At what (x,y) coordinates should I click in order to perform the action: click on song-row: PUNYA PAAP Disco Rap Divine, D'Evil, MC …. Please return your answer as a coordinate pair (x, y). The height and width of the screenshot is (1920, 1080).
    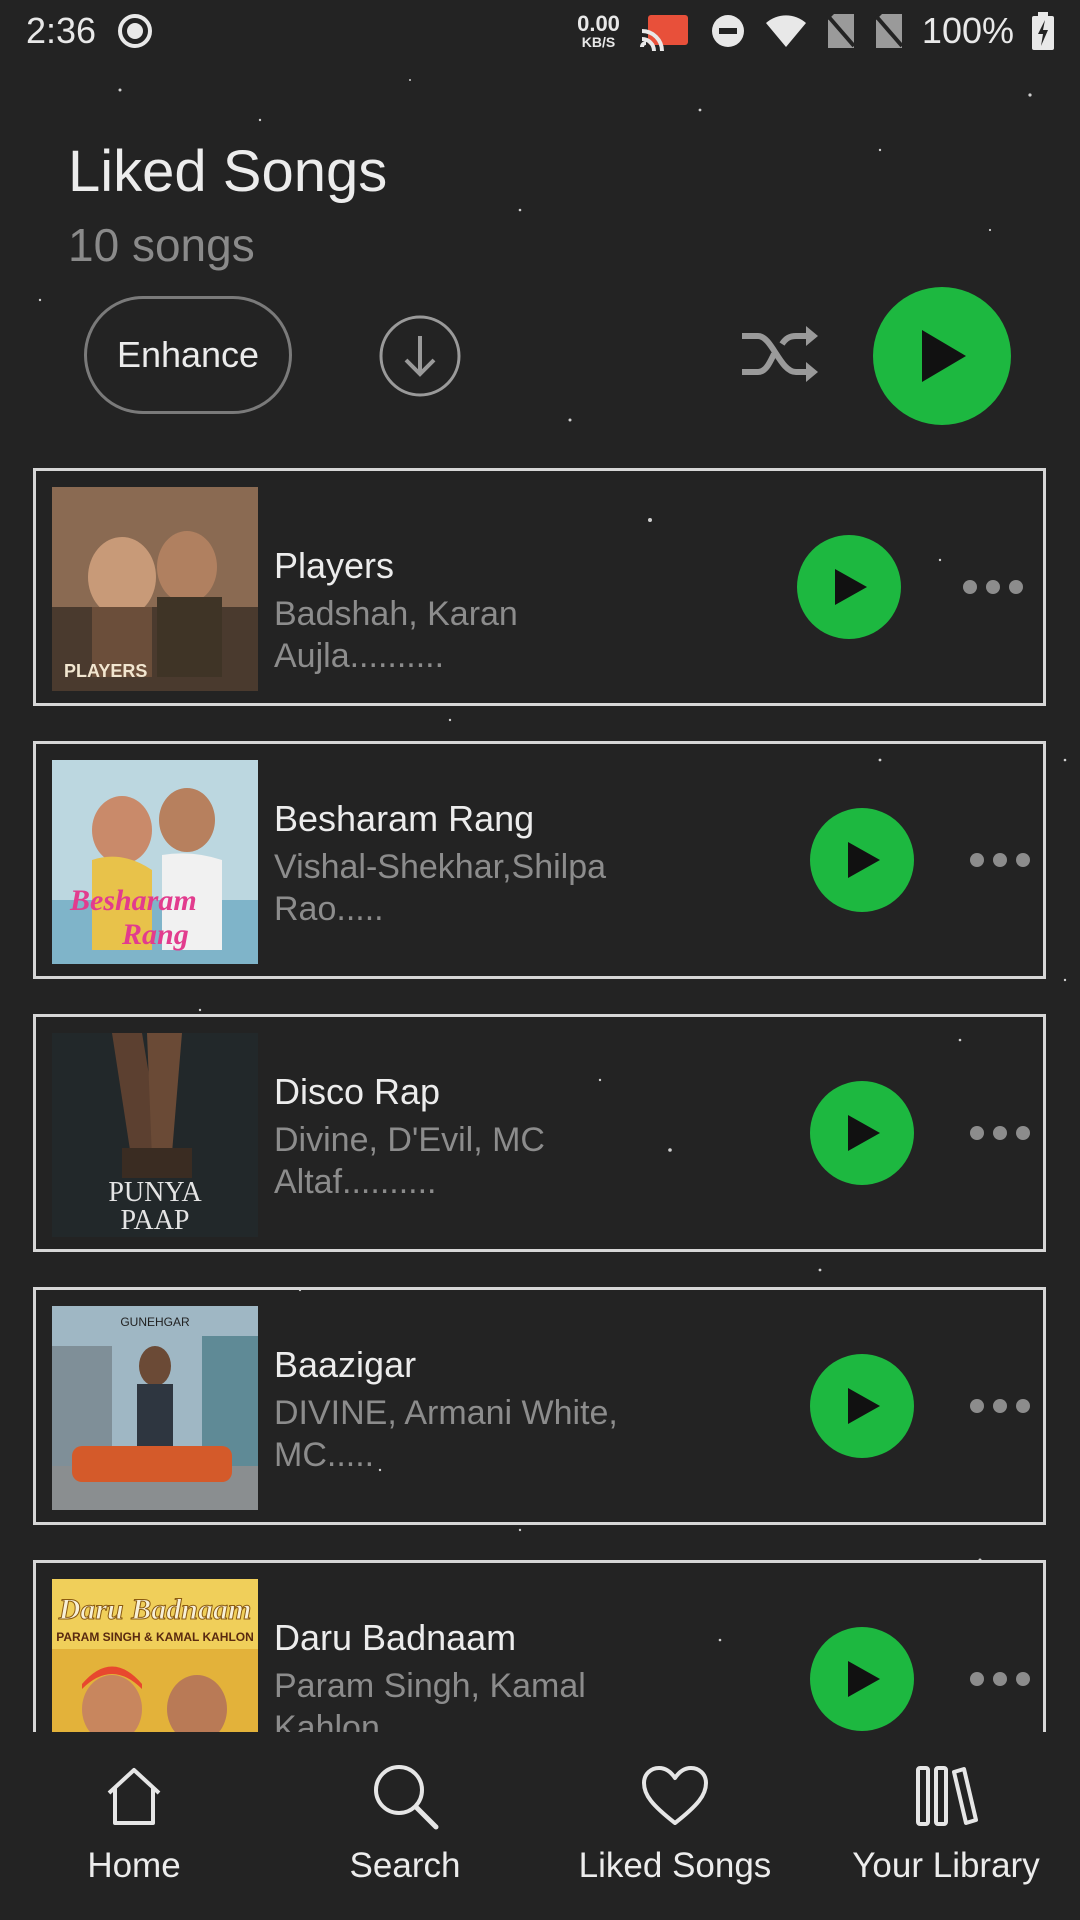
    Looking at the image, I should click on (539, 1133).